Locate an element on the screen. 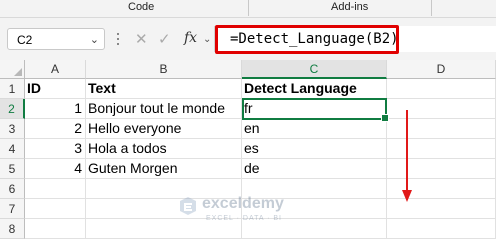 The image size is (496, 244). drag-handle-icon is located at coordinates (118, 39).